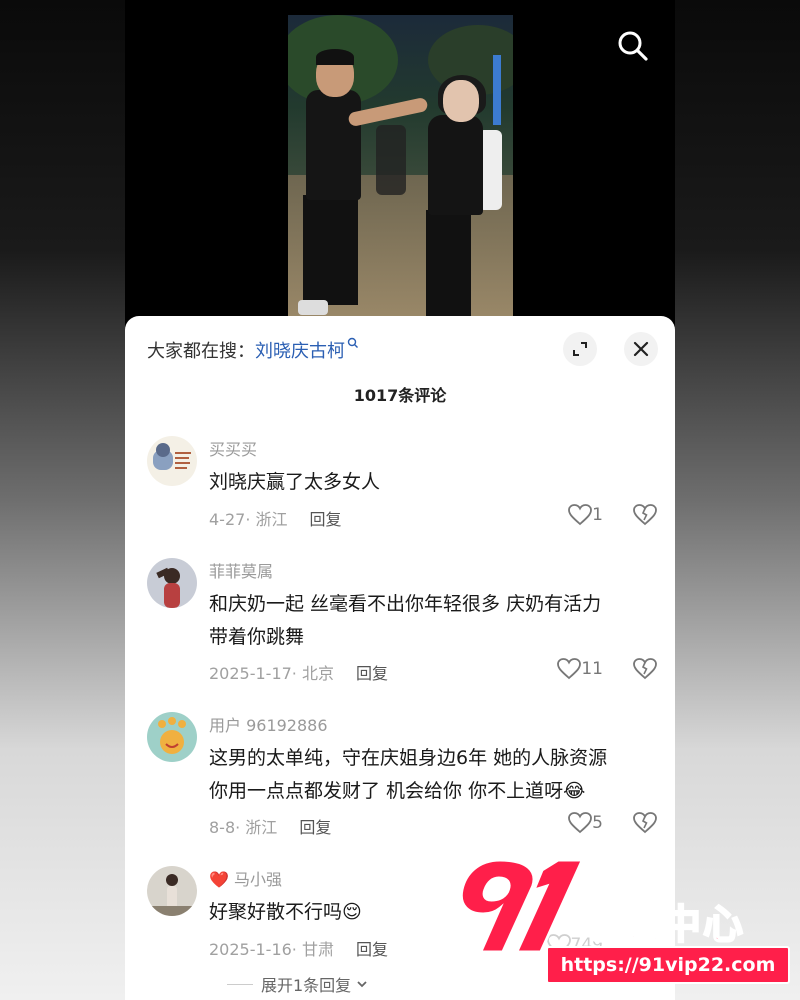  I want to click on video-dancer-man-hair, so click(335, 57).